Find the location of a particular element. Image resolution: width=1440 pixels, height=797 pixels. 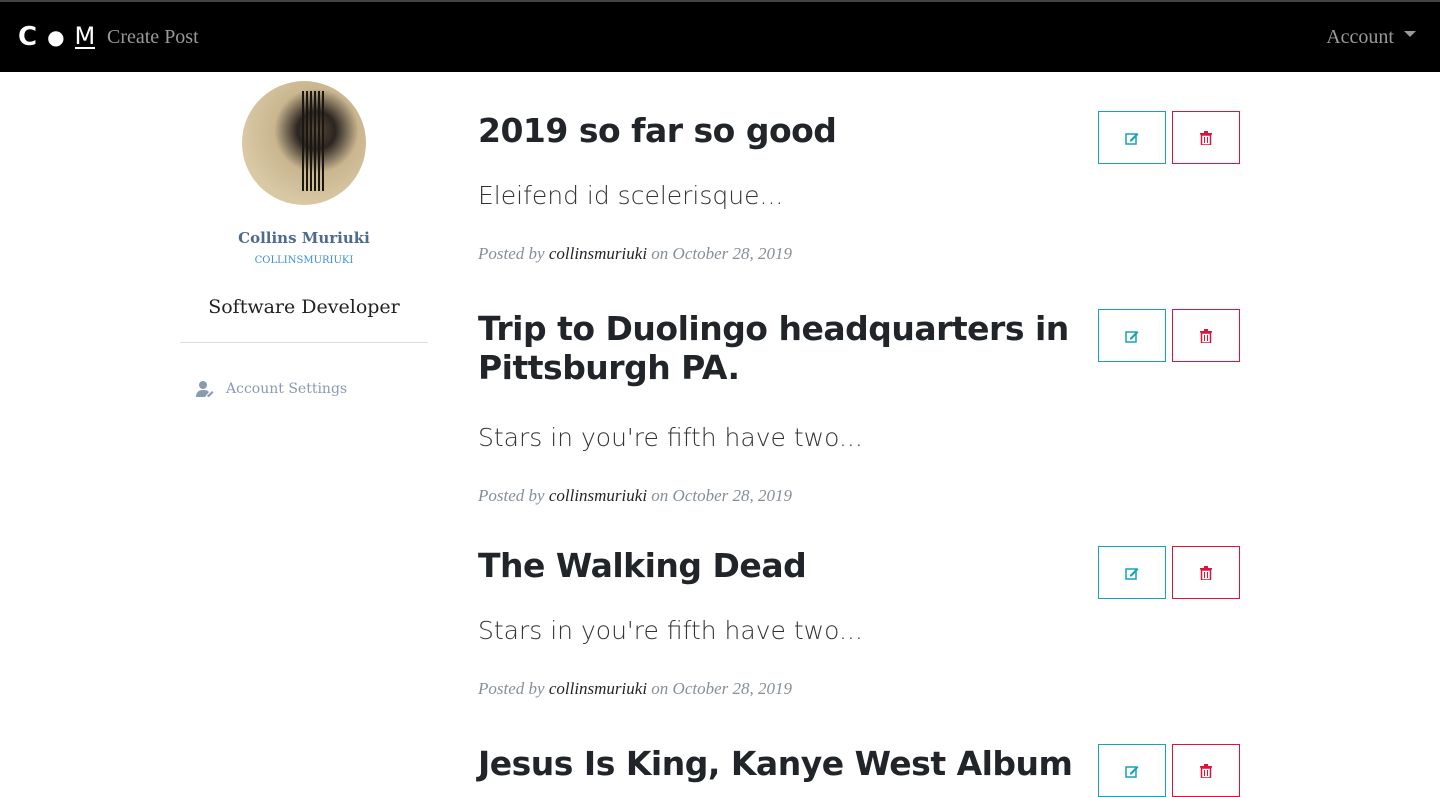

navbar: C ● M Create Post Account is located at coordinates (720, 36).